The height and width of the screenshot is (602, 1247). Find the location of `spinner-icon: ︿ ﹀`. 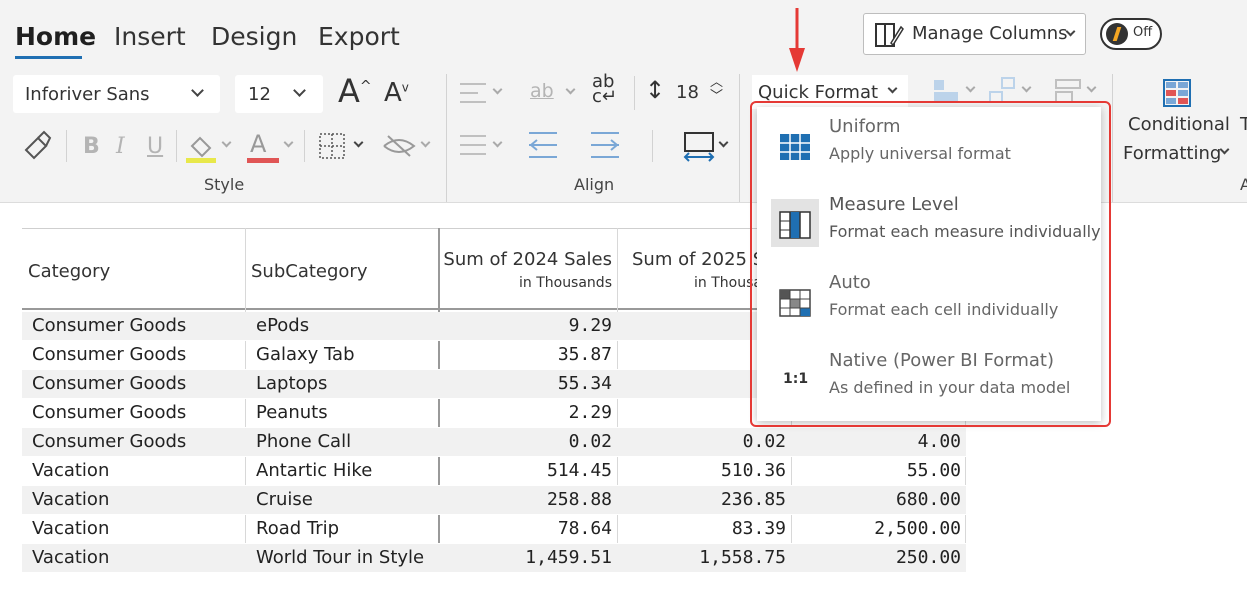

spinner-icon: ︿ ﹀ is located at coordinates (716, 90).